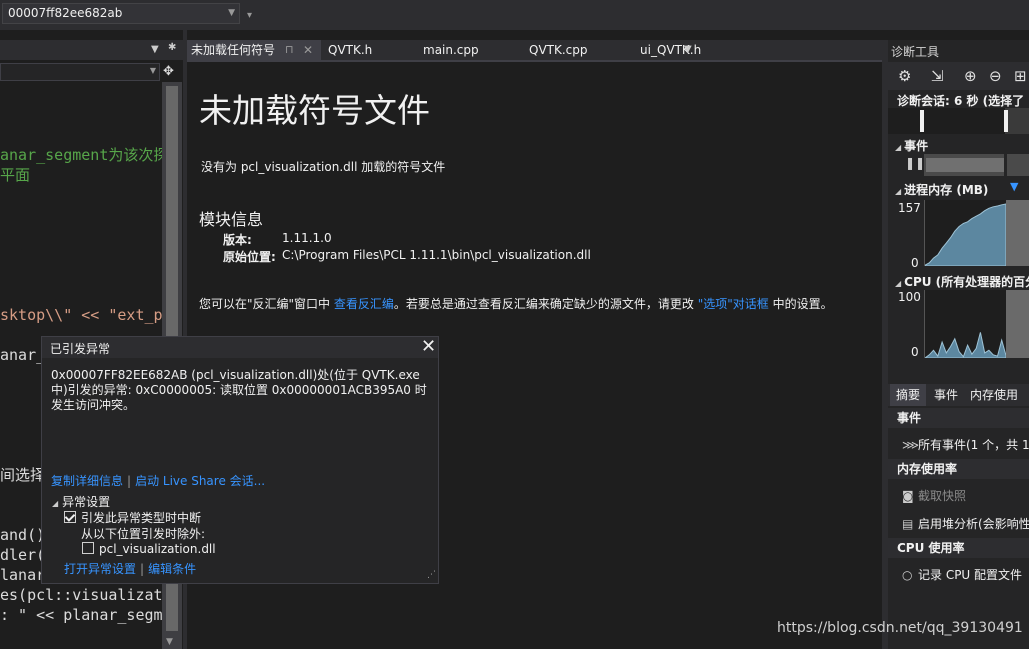 The width and height of the screenshot is (1029, 649). What do you see at coordinates (323, 167) in the screenshot?
I see `symbols-description: 没有为 pcl_visualization.dll 加载的符号文件` at bounding box center [323, 167].